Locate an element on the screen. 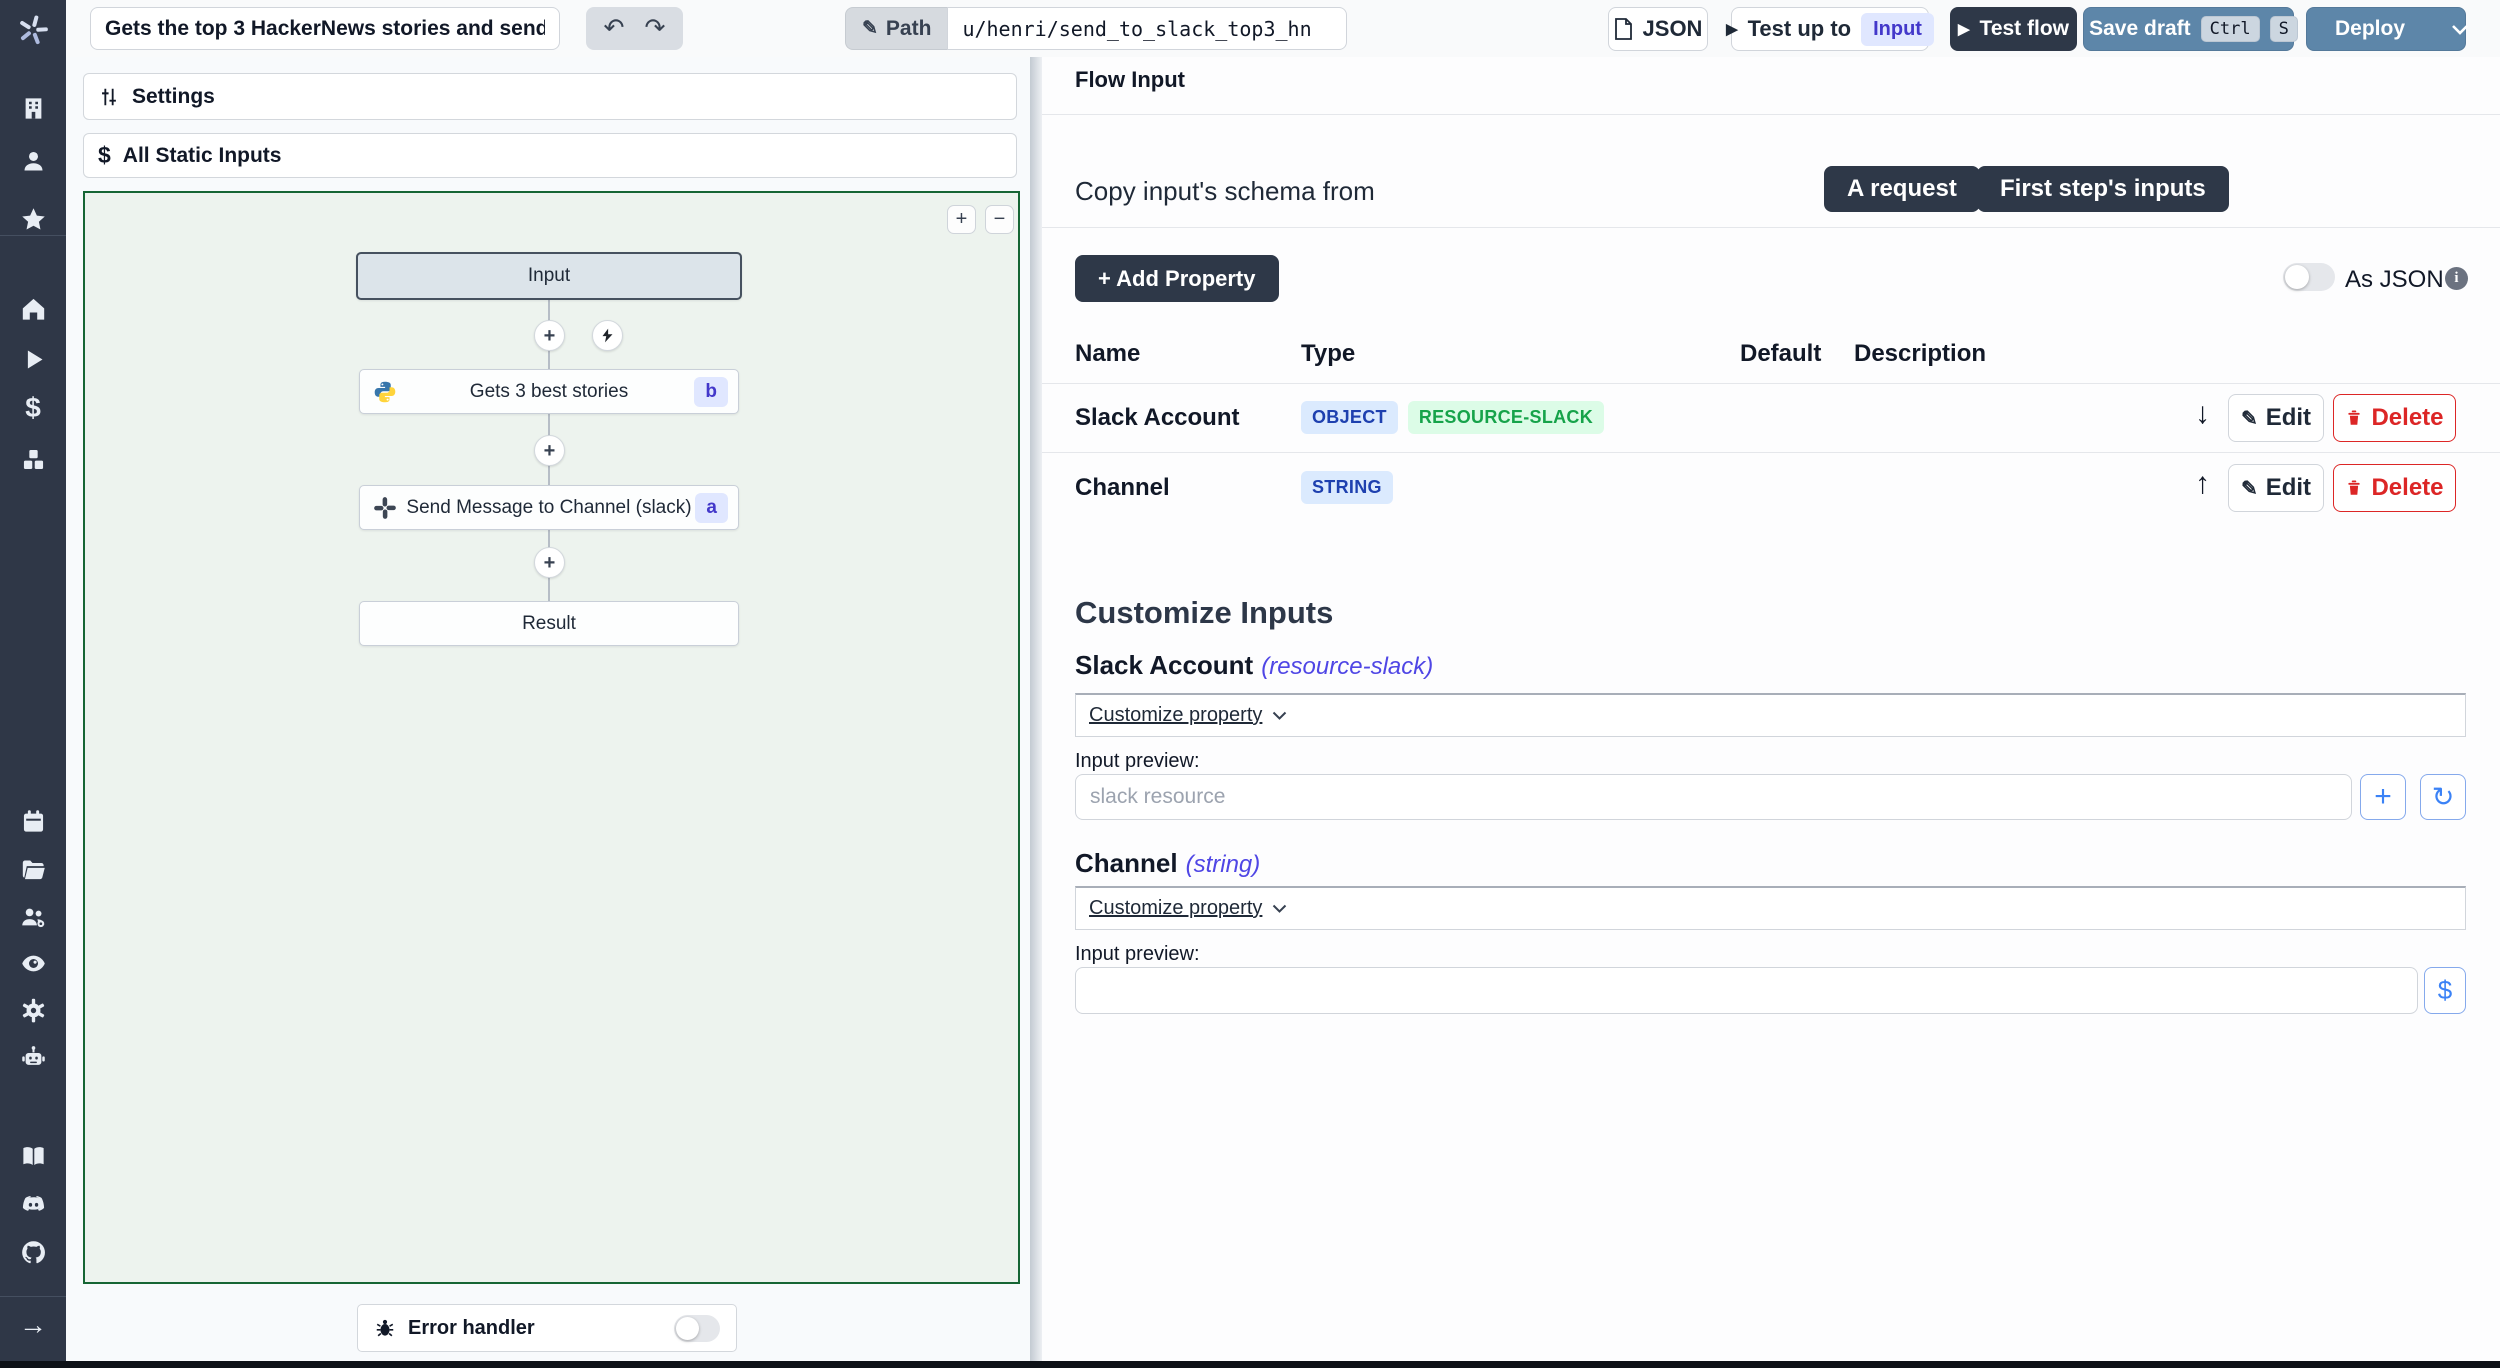  audit-eye-icon is located at coordinates (33, 963).